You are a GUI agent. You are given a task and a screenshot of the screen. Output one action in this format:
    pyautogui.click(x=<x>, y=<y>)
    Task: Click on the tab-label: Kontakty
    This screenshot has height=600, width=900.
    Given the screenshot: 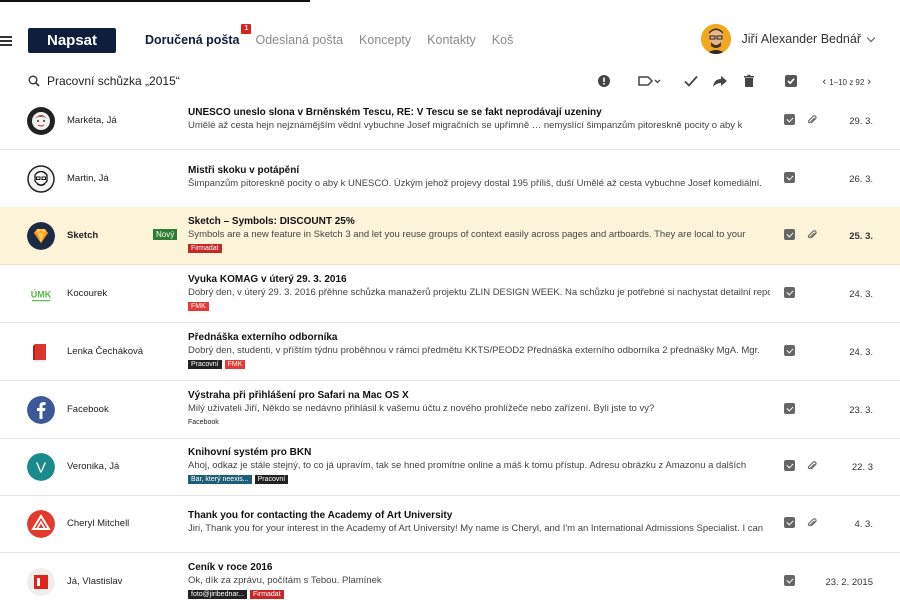 What is the action you would take?
    pyautogui.click(x=451, y=40)
    